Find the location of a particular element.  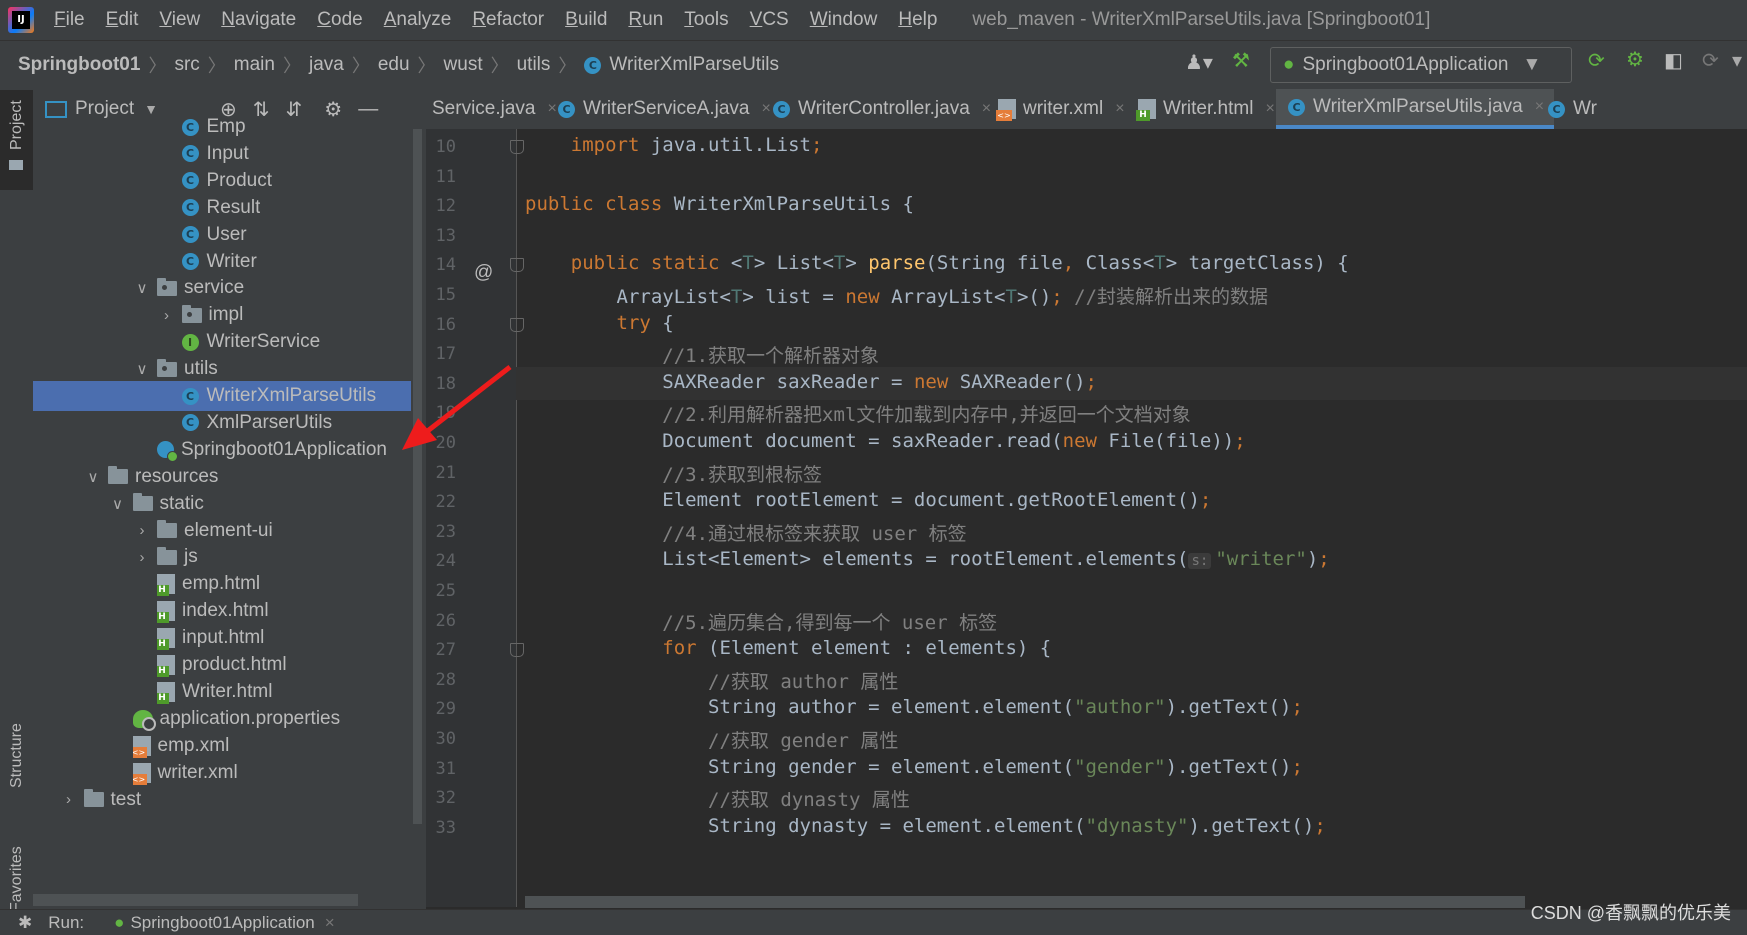

bottom-run-bar: ✱ Run: ● Springboot01Application × is located at coordinates (873, 922).